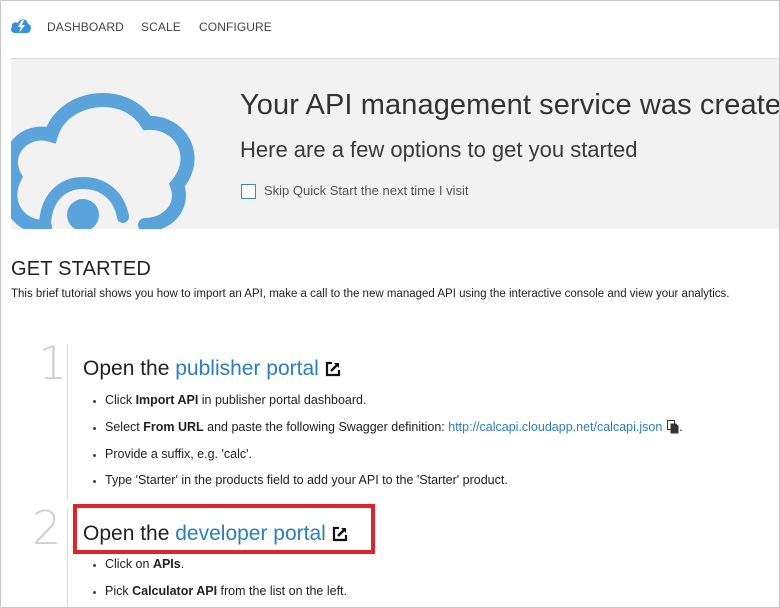  What do you see at coordinates (85, 27) in the screenshot?
I see `nav-dashboard: DASHBOARD` at bounding box center [85, 27].